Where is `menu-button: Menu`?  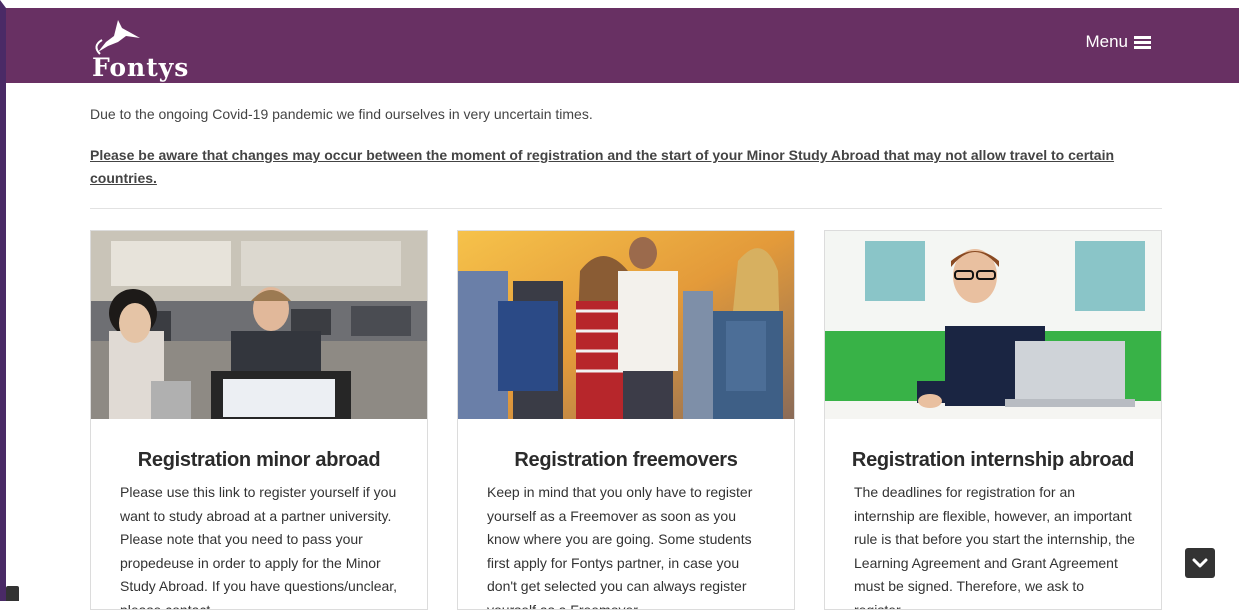 menu-button: Menu is located at coordinates (1118, 42).